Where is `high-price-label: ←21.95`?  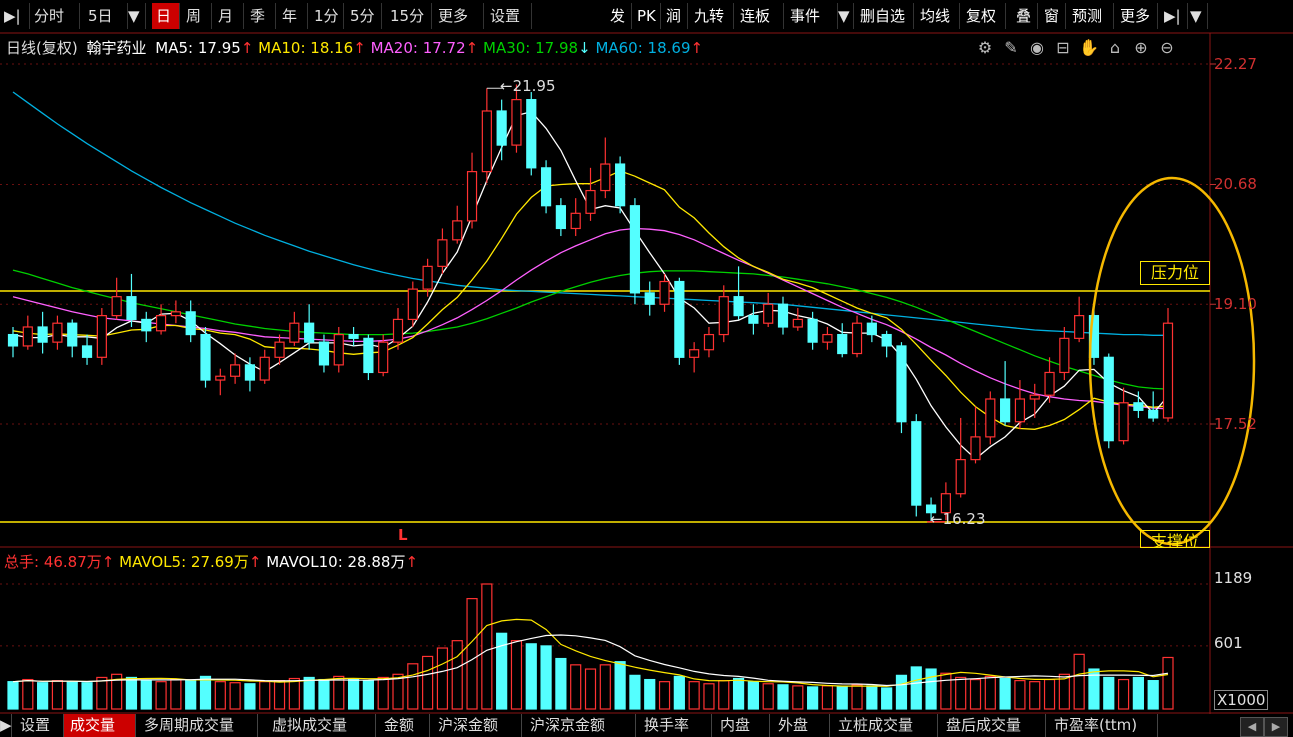 high-price-label: ←21.95 is located at coordinates (528, 86).